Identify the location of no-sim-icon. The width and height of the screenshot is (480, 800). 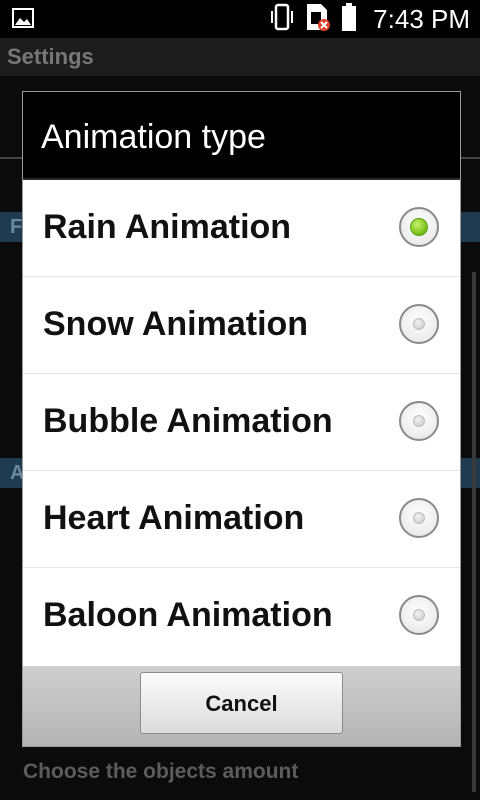
(318, 19).